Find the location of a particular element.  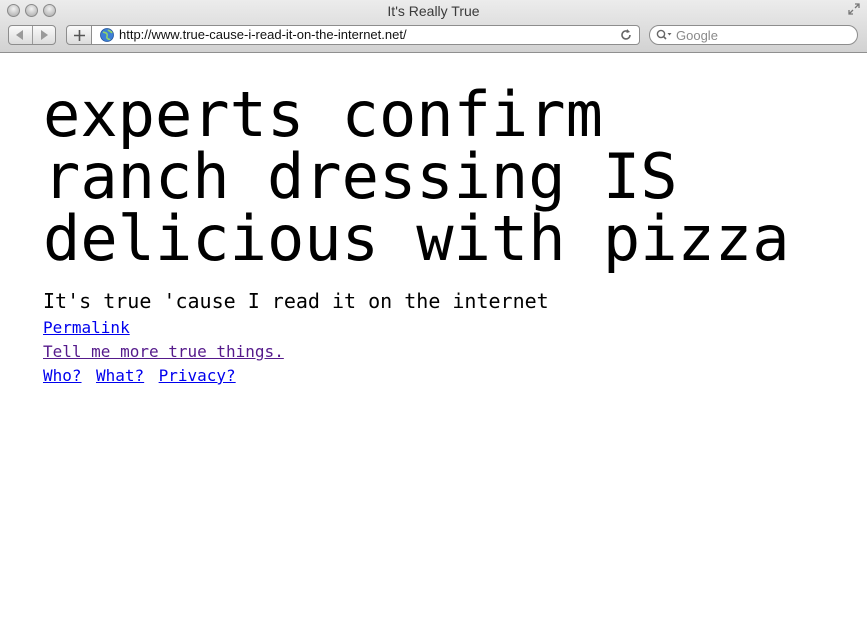

privacy-link: Privacy? is located at coordinates (197, 375).